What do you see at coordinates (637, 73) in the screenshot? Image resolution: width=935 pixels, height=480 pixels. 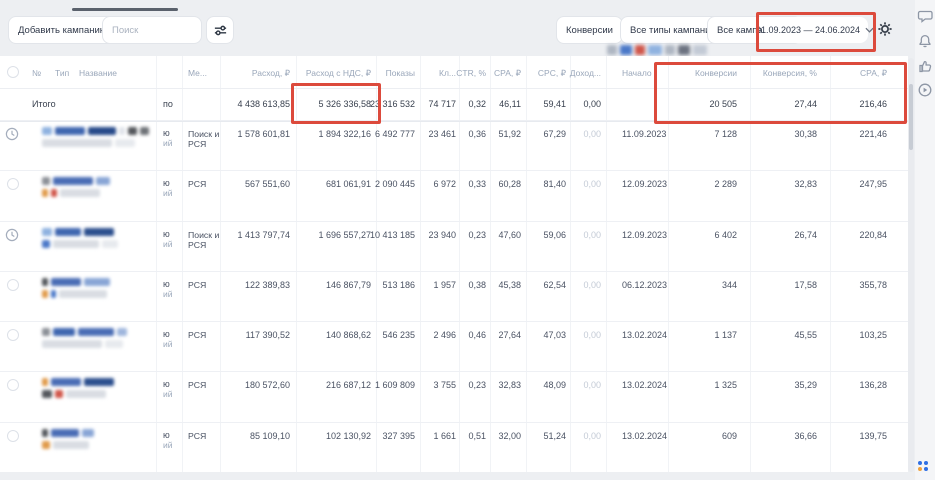 I see `column-header-start: Начало` at bounding box center [637, 73].